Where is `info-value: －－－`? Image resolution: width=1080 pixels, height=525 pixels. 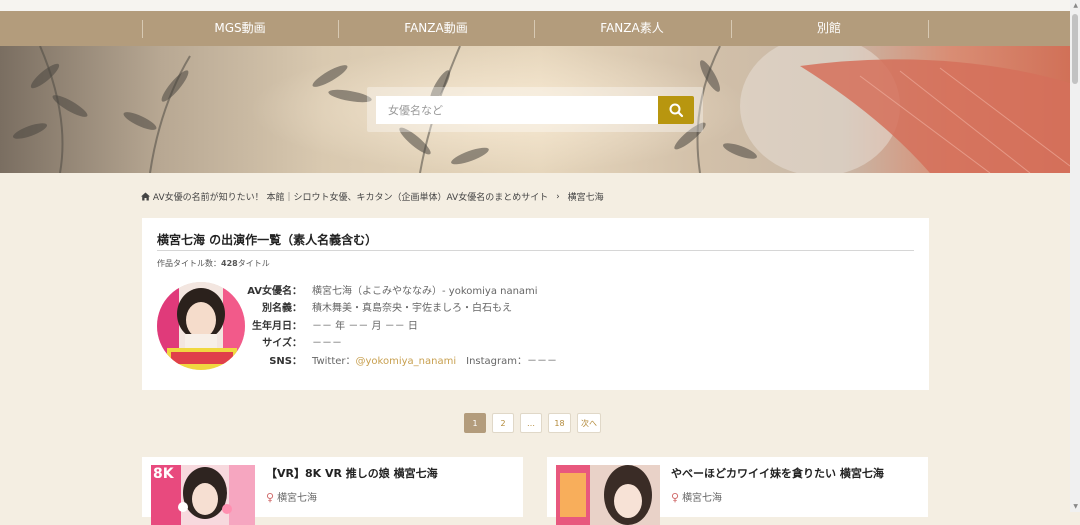
info-value: －－－ is located at coordinates (327, 343).